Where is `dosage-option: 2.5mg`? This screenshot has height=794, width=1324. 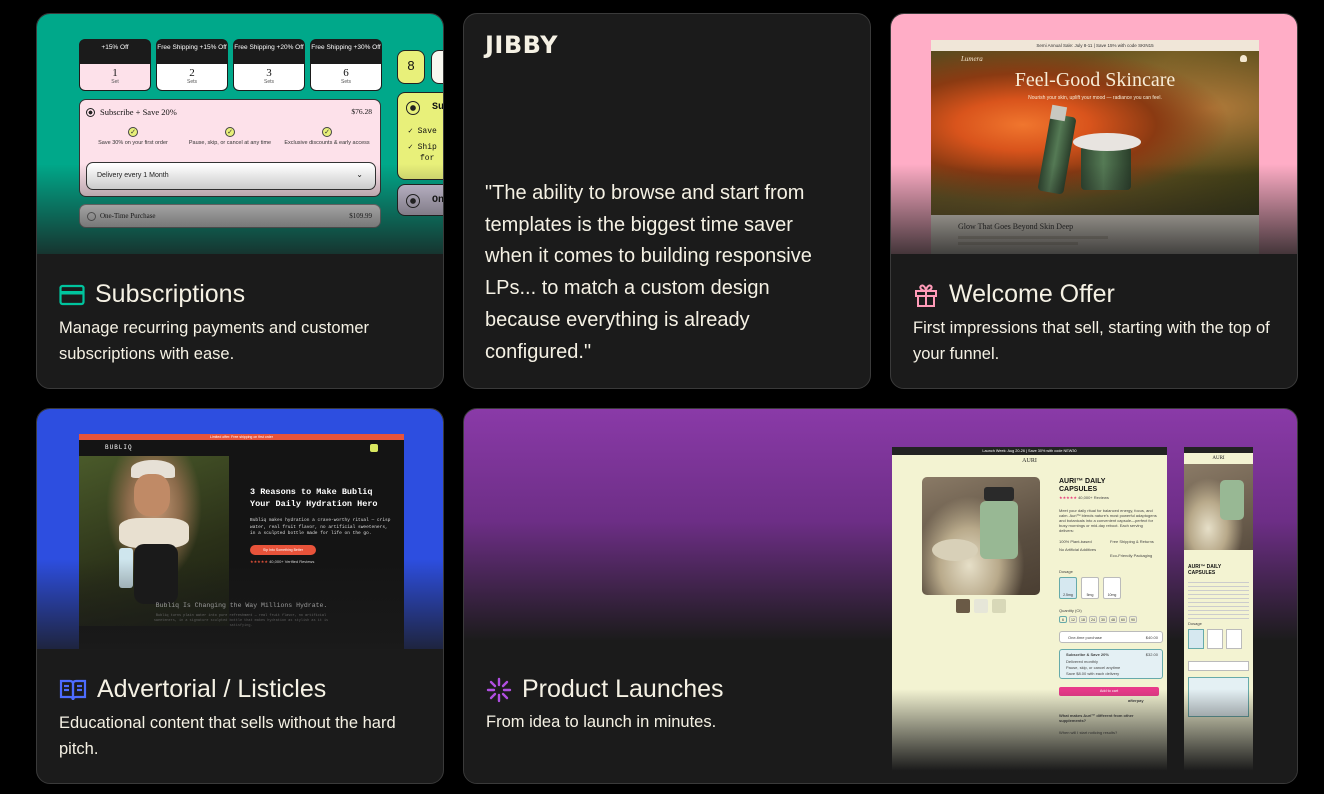 dosage-option: 2.5mg is located at coordinates (1068, 588).